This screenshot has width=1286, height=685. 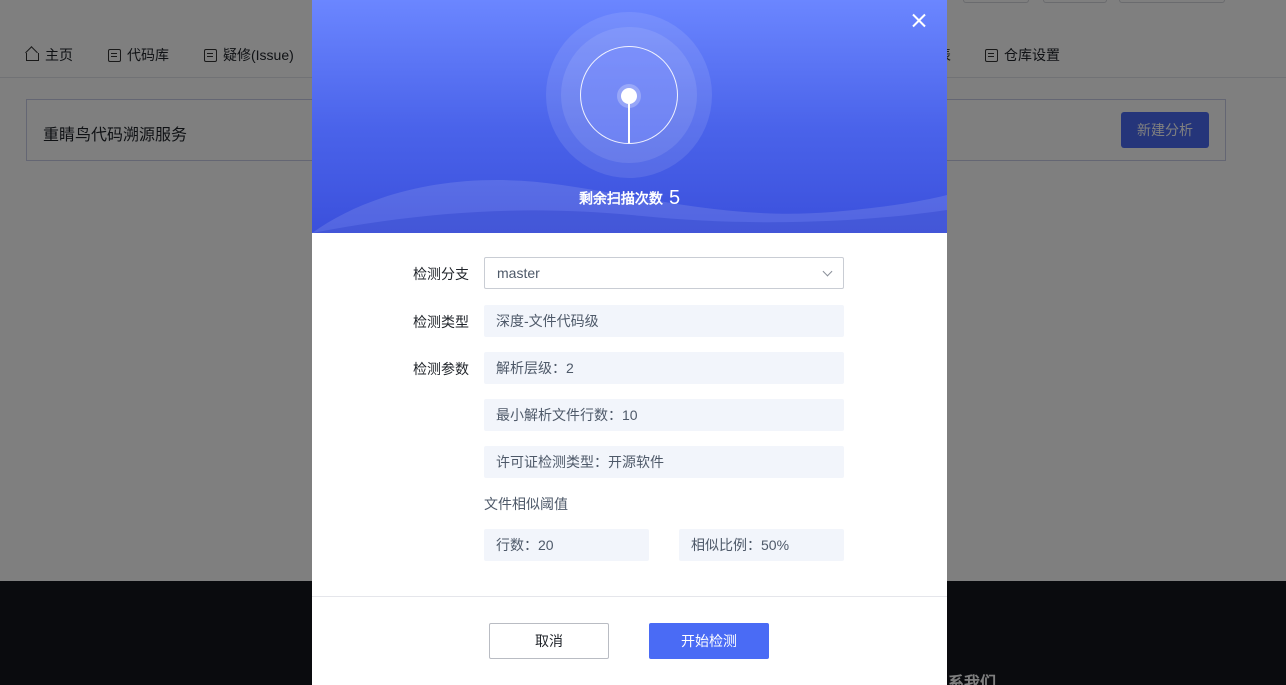 I want to click on threshold-lines-field: 行数：20, so click(x=566, y=545).